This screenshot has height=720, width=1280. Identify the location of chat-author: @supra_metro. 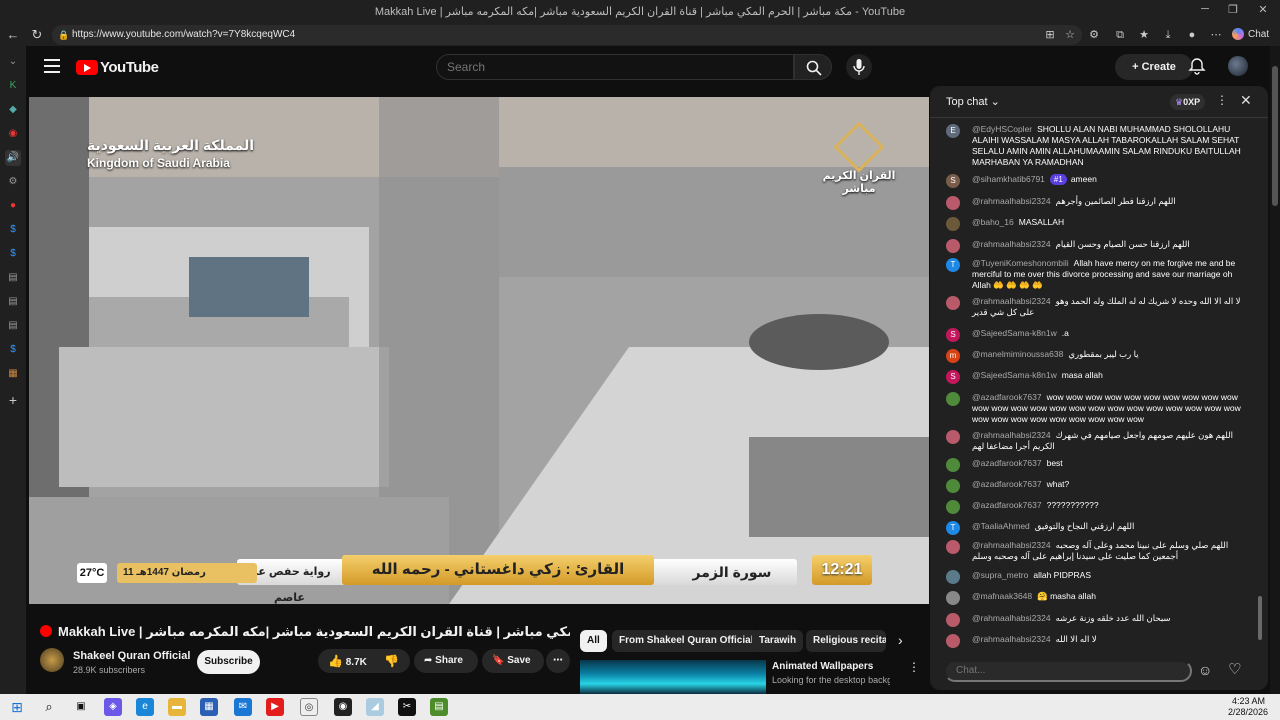
(1000, 575).